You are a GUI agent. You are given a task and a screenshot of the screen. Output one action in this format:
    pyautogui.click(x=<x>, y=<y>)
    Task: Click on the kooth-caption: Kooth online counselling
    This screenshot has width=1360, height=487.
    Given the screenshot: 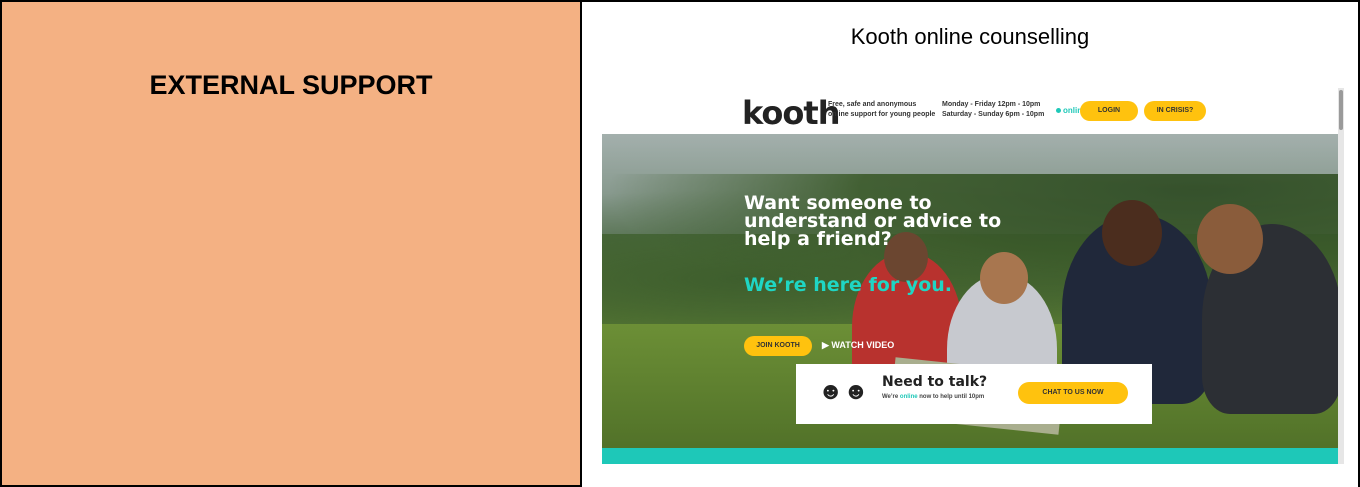 What is the action you would take?
    pyautogui.click(x=970, y=36)
    